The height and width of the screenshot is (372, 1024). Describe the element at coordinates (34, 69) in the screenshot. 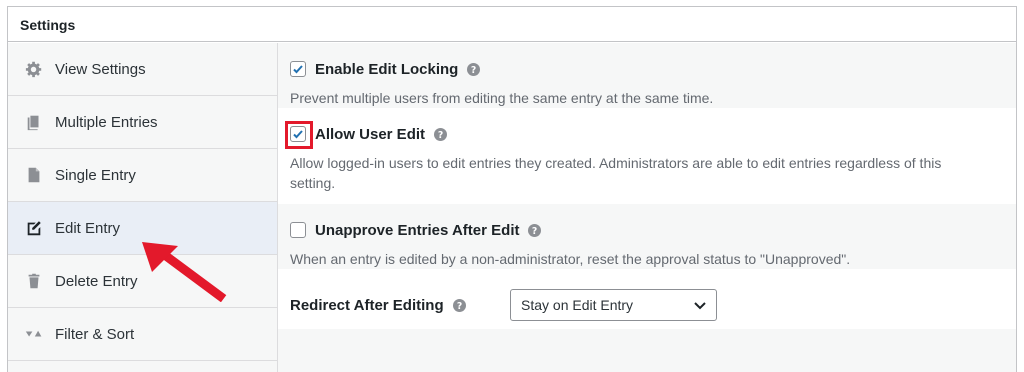

I see `gear-icon` at that location.